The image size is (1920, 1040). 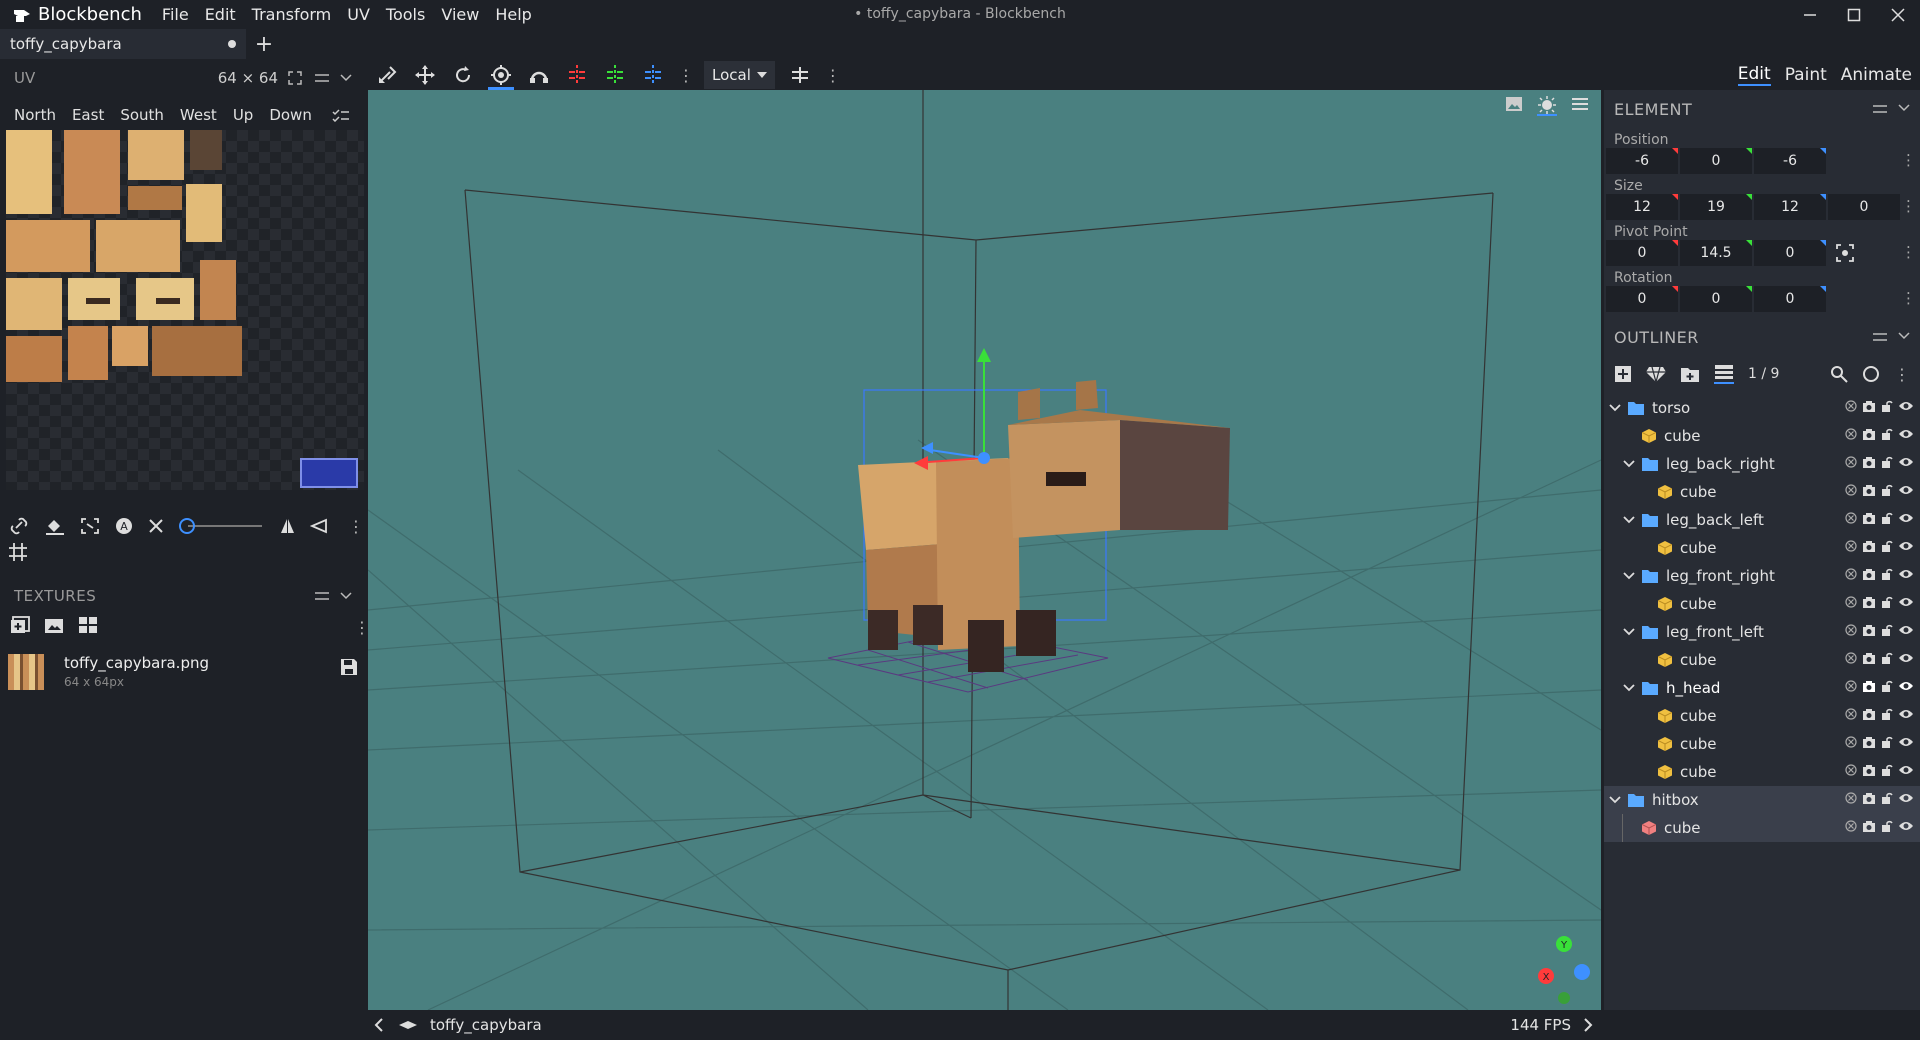 What do you see at coordinates (1754, 75) in the screenshot?
I see `mode-edit: Edit` at bounding box center [1754, 75].